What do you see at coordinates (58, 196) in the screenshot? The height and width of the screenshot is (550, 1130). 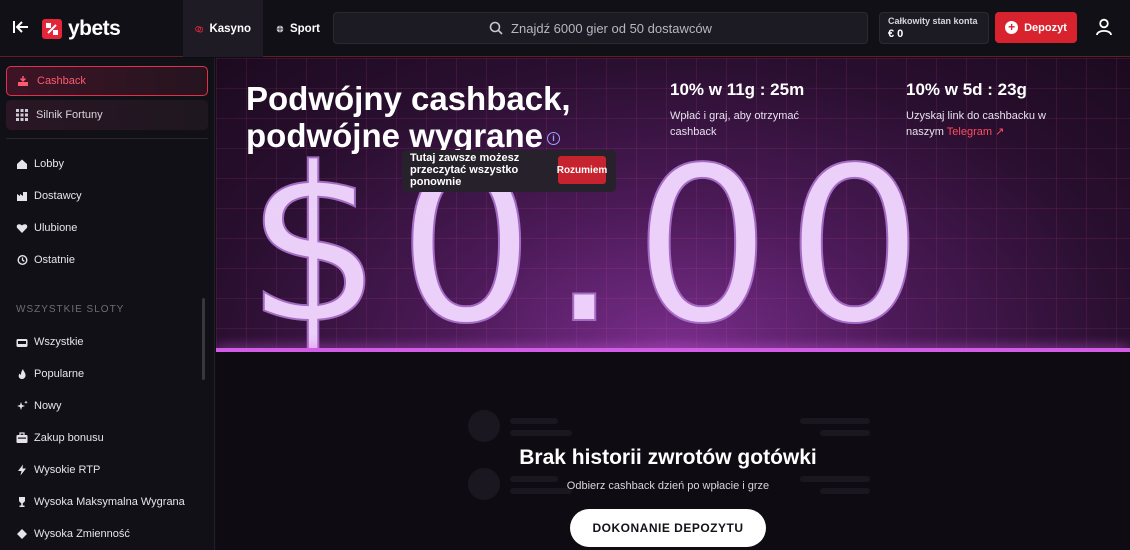 I see `sidebar-item-label: Dostawcy` at bounding box center [58, 196].